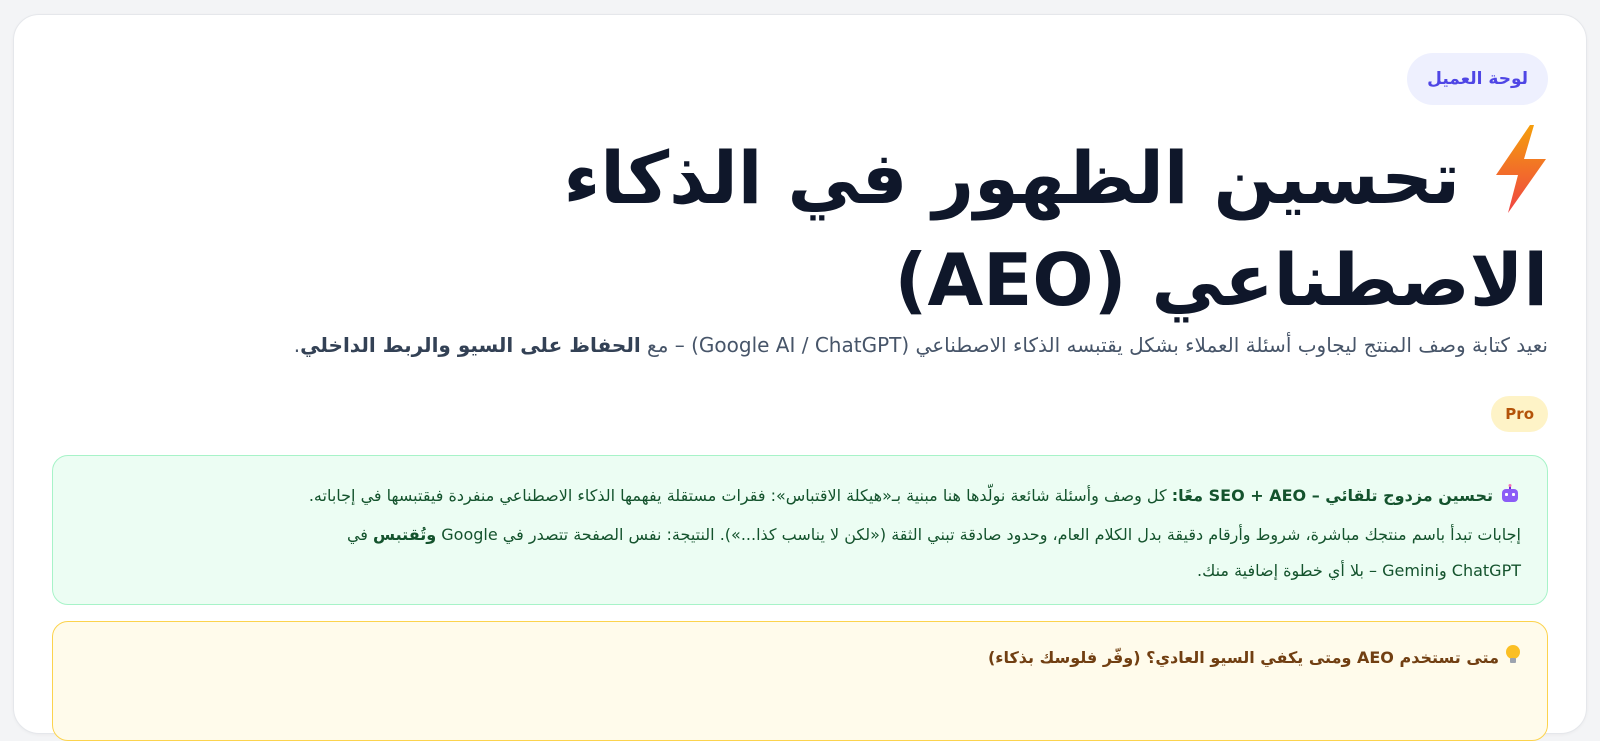 This screenshot has width=1600, height=741. I want to click on client-dashboard-badge: لوحة العميل, so click(1477, 79).